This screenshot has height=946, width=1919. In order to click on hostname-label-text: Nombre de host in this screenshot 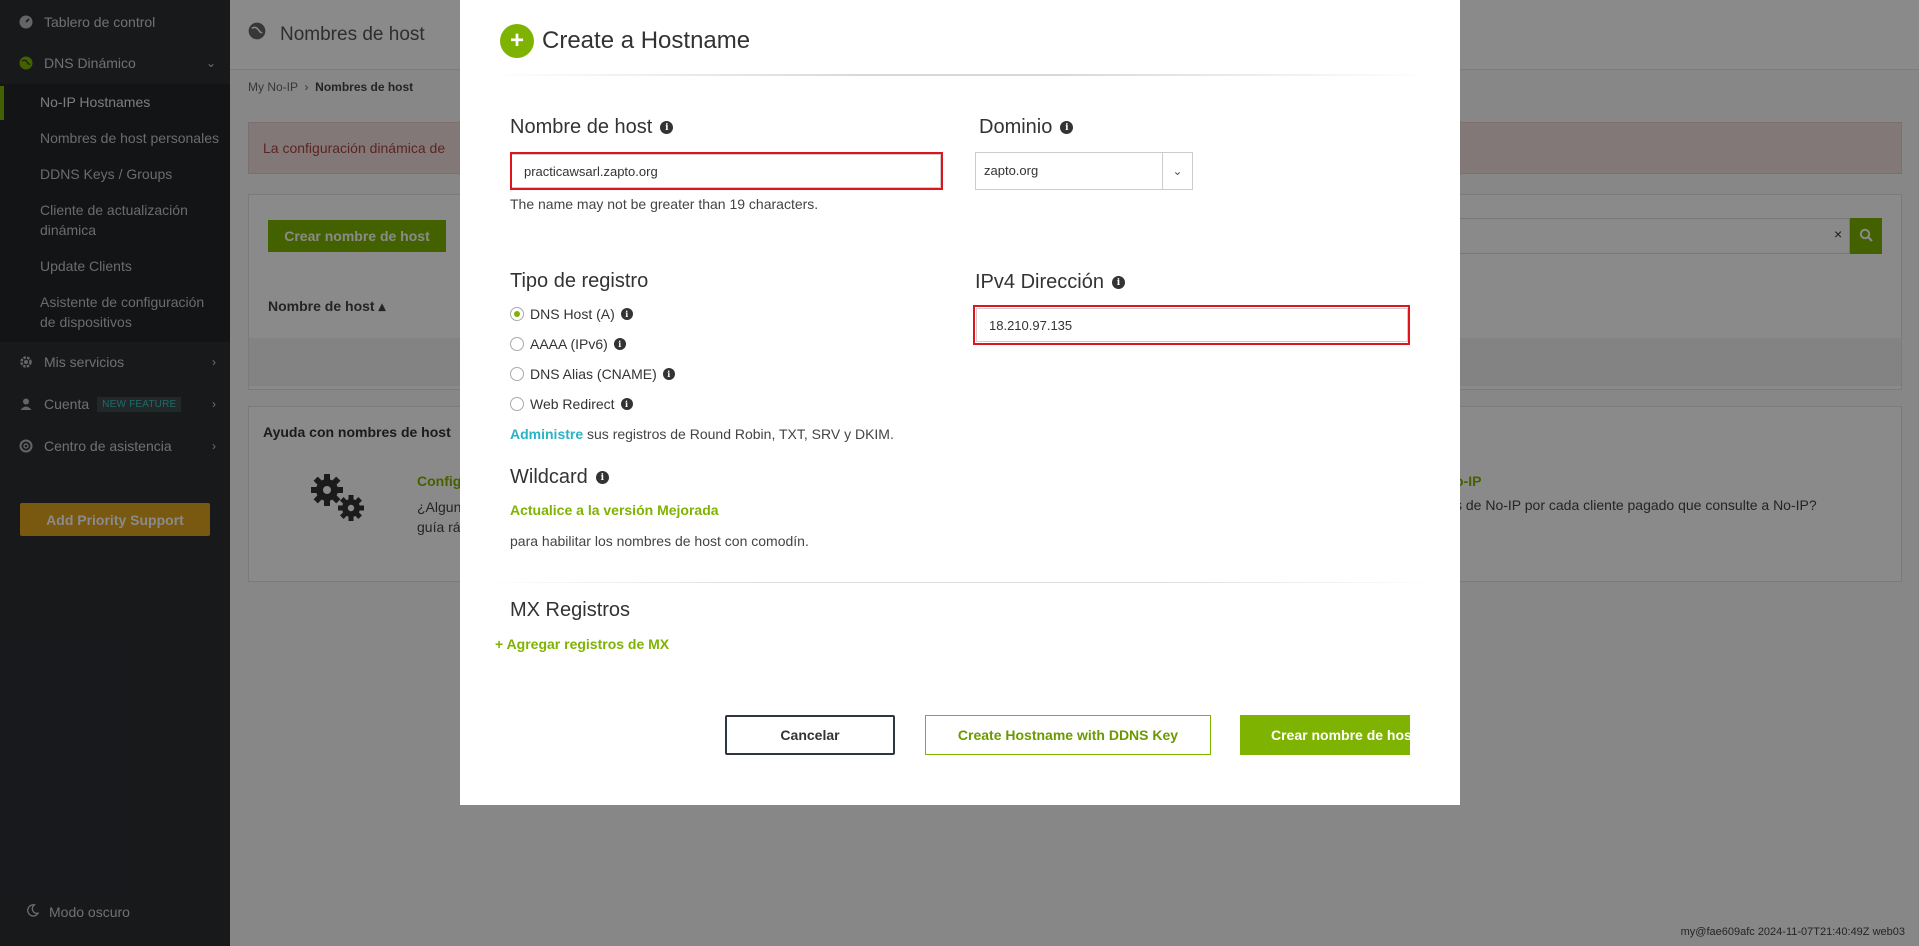, I will do `click(581, 127)`.